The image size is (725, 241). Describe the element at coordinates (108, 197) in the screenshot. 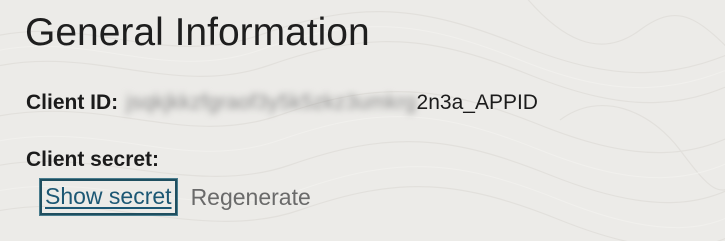

I see `show-secret-link: Show secret` at that location.